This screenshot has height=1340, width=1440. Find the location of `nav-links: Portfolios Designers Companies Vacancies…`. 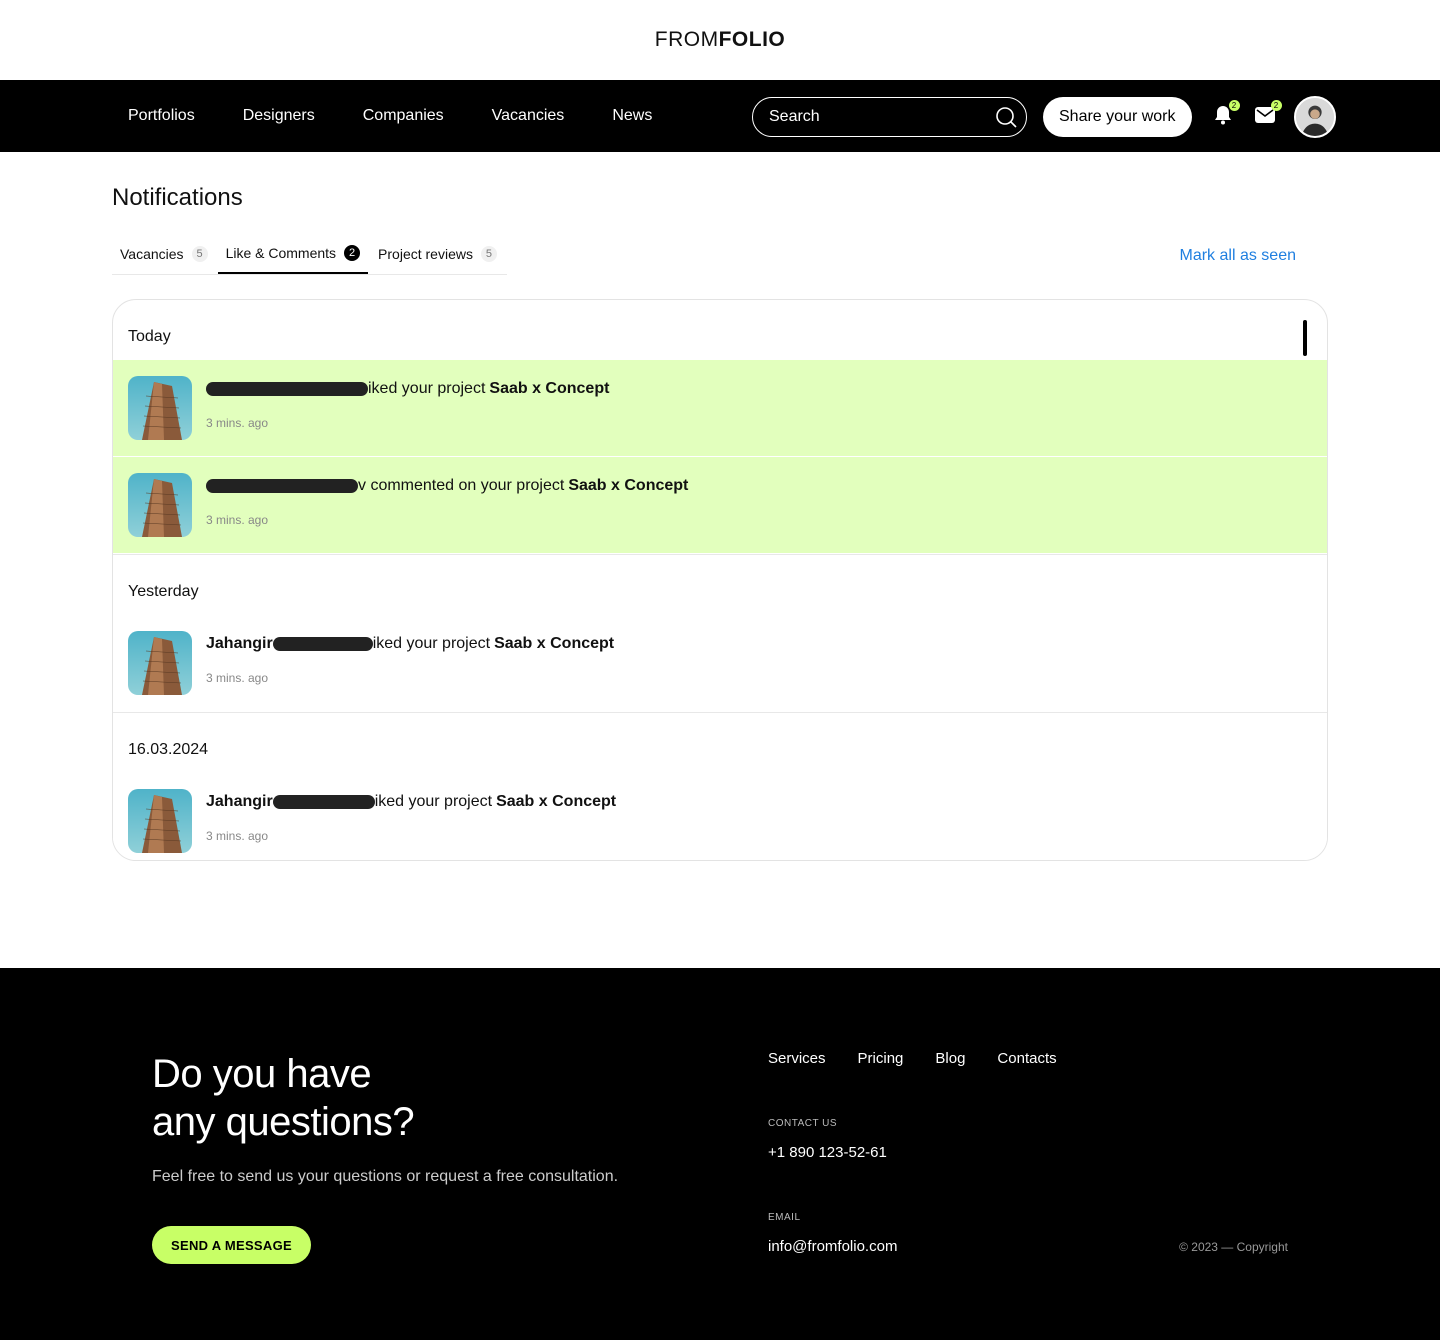

nav-links: Portfolios Designers Companies Vacancies… is located at coordinates (414, 116).